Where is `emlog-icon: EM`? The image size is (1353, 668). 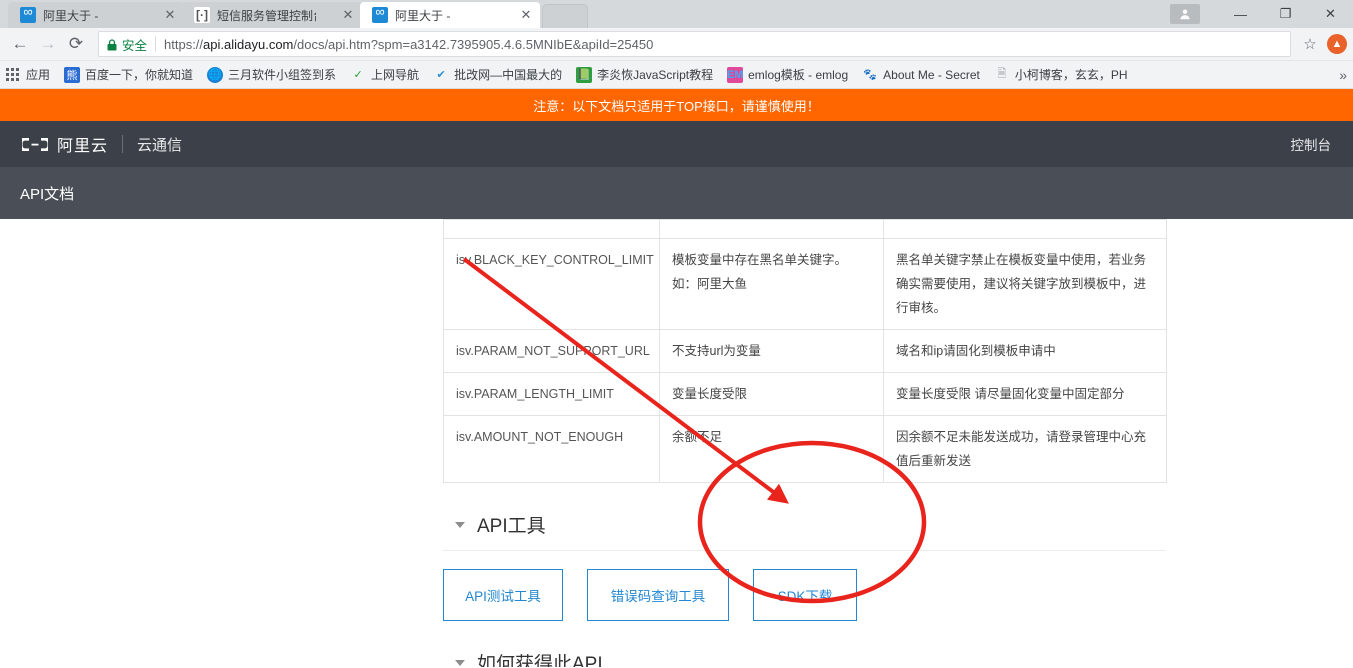 emlog-icon: EM is located at coordinates (735, 74).